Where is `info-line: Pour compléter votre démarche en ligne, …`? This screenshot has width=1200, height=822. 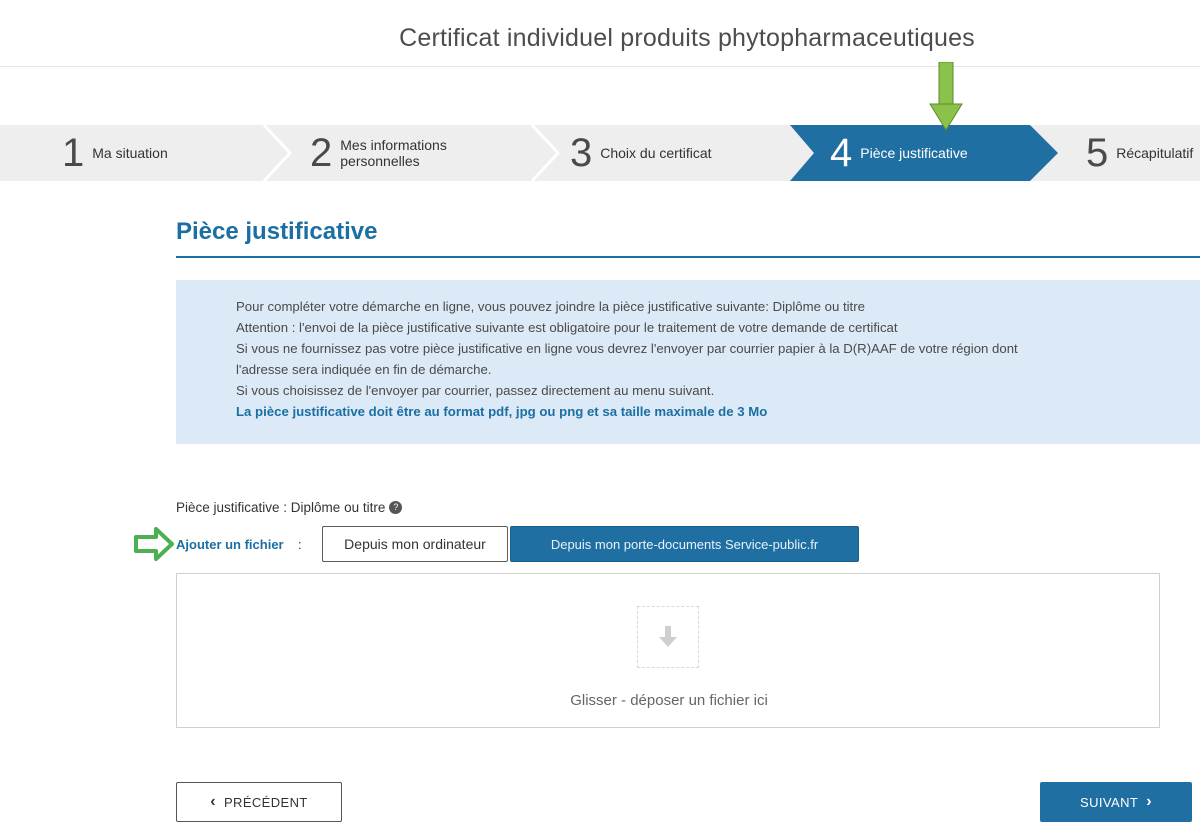 info-line: Pour compléter votre démarche en ligne, … is located at coordinates (550, 306).